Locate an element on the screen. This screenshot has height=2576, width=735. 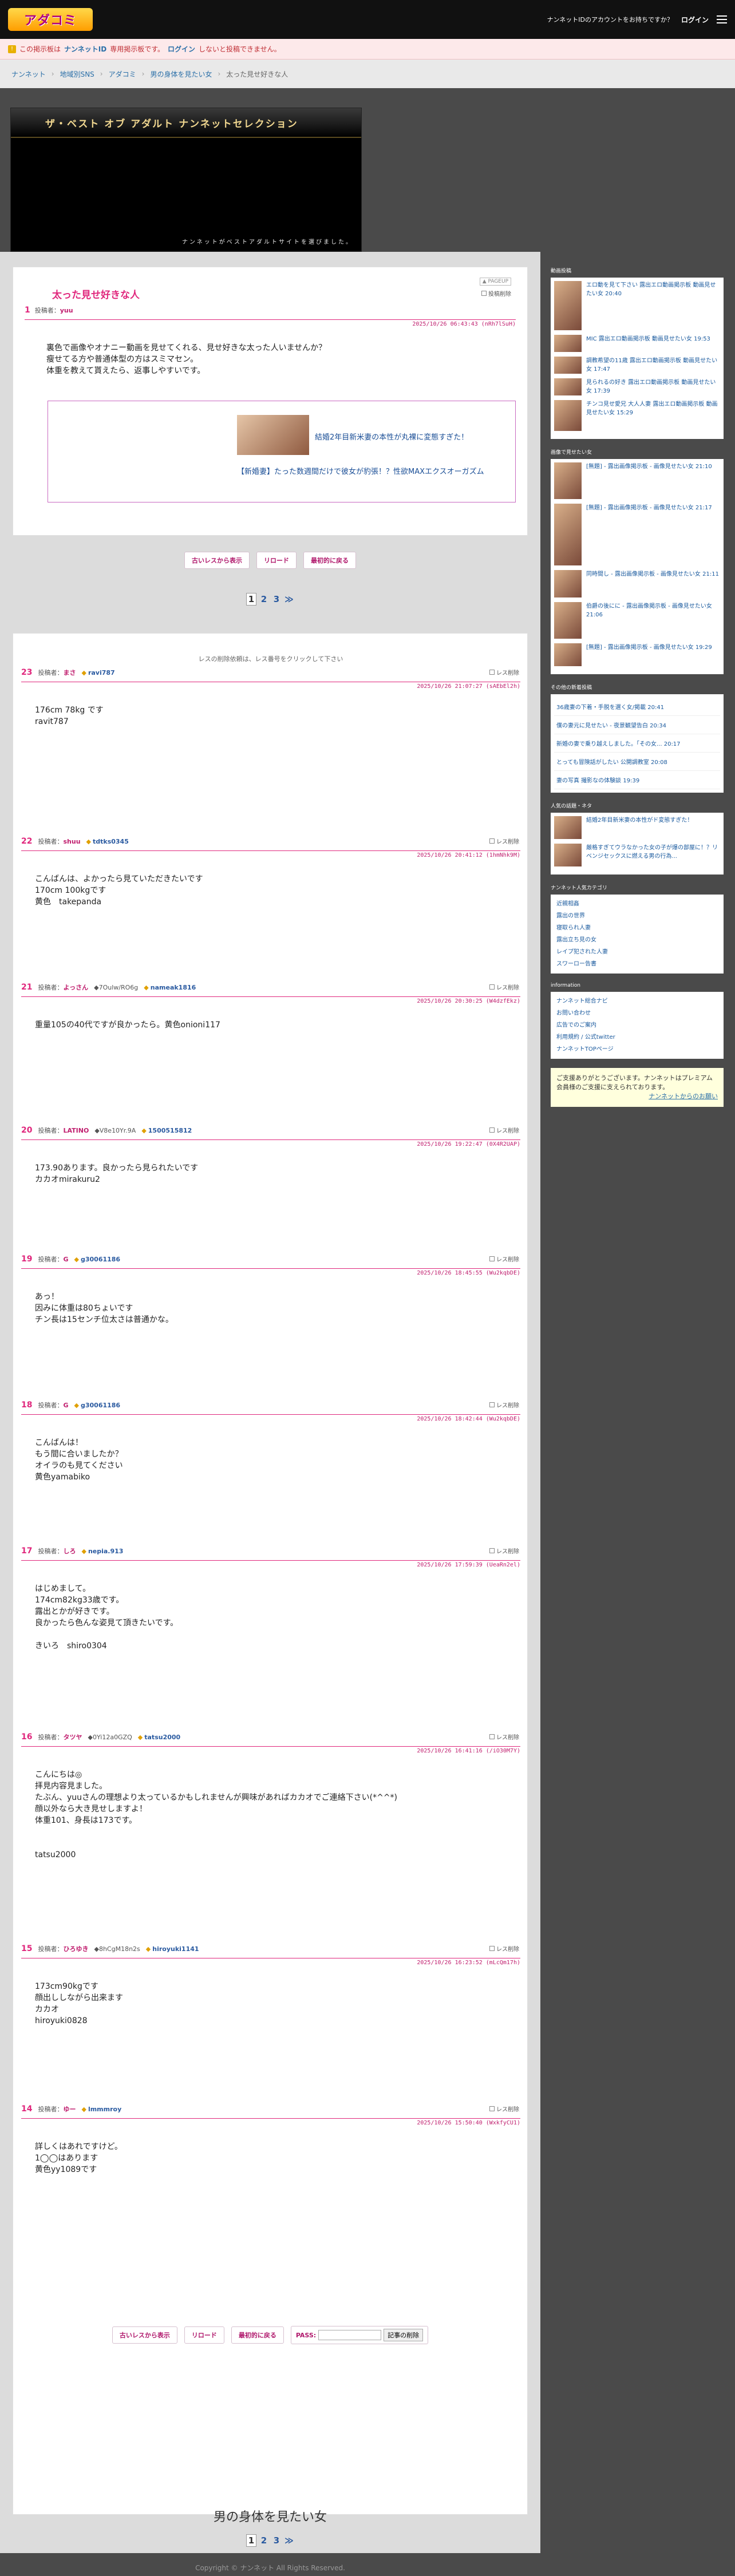
delete-article-button: 記事の削除 is located at coordinates (404, 2335).